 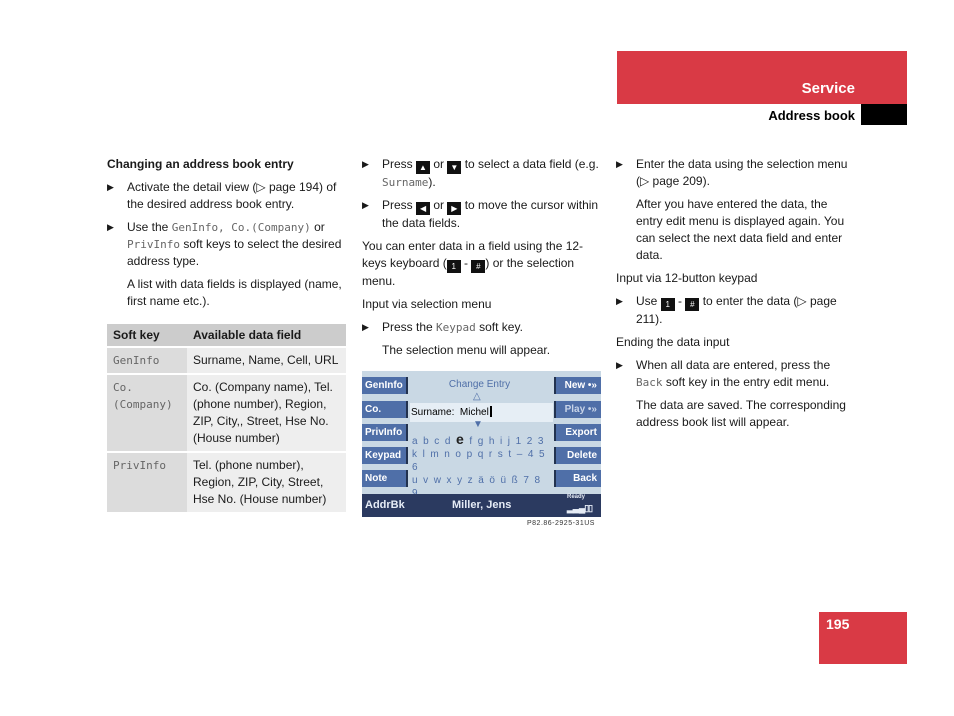 I want to click on softkey-note: Note, so click(x=385, y=478).